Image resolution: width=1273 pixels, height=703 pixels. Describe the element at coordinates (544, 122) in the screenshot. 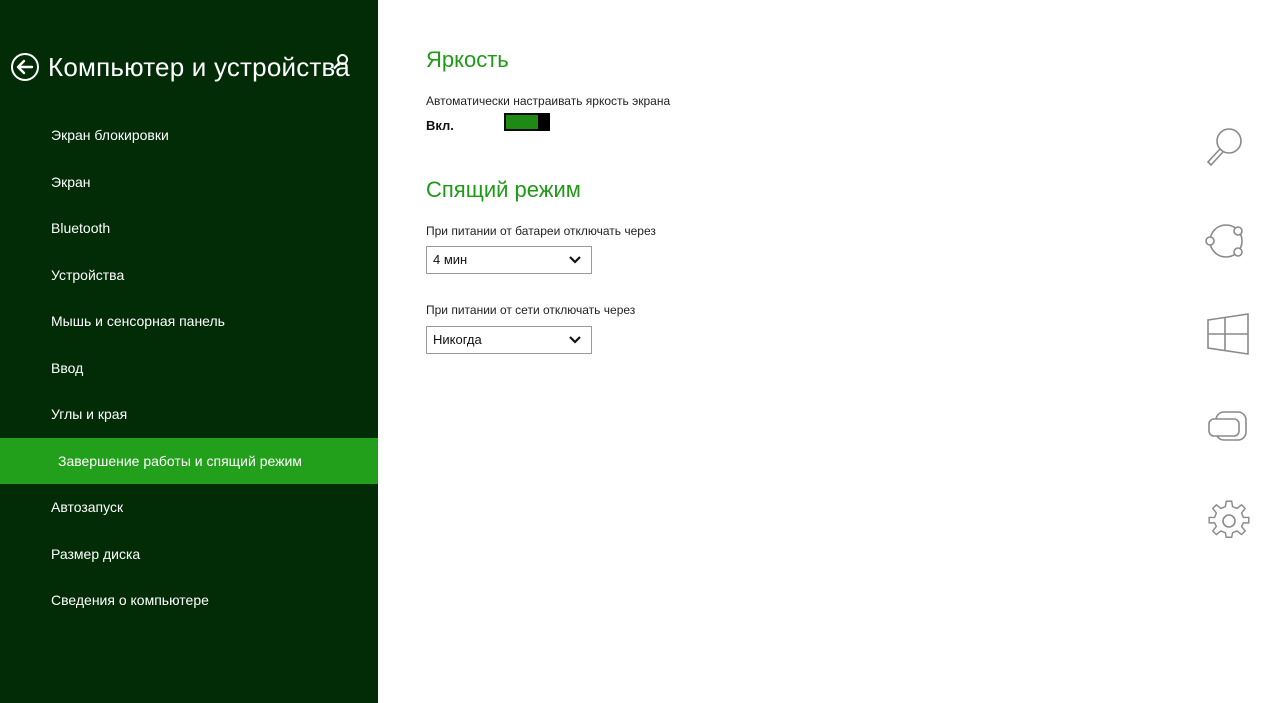

I see `toggle-knob` at that location.